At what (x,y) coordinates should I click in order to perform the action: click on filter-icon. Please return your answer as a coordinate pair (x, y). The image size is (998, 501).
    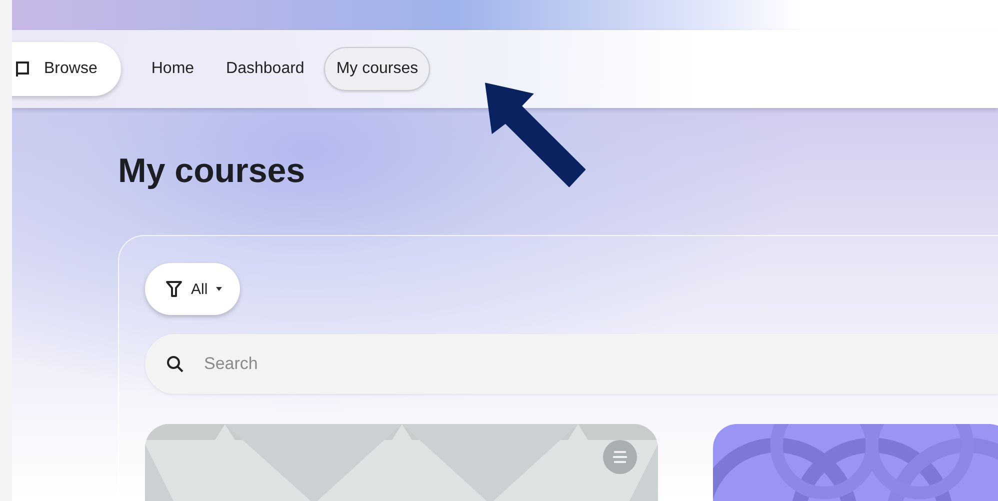
    Looking at the image, I should click on (174, 289).